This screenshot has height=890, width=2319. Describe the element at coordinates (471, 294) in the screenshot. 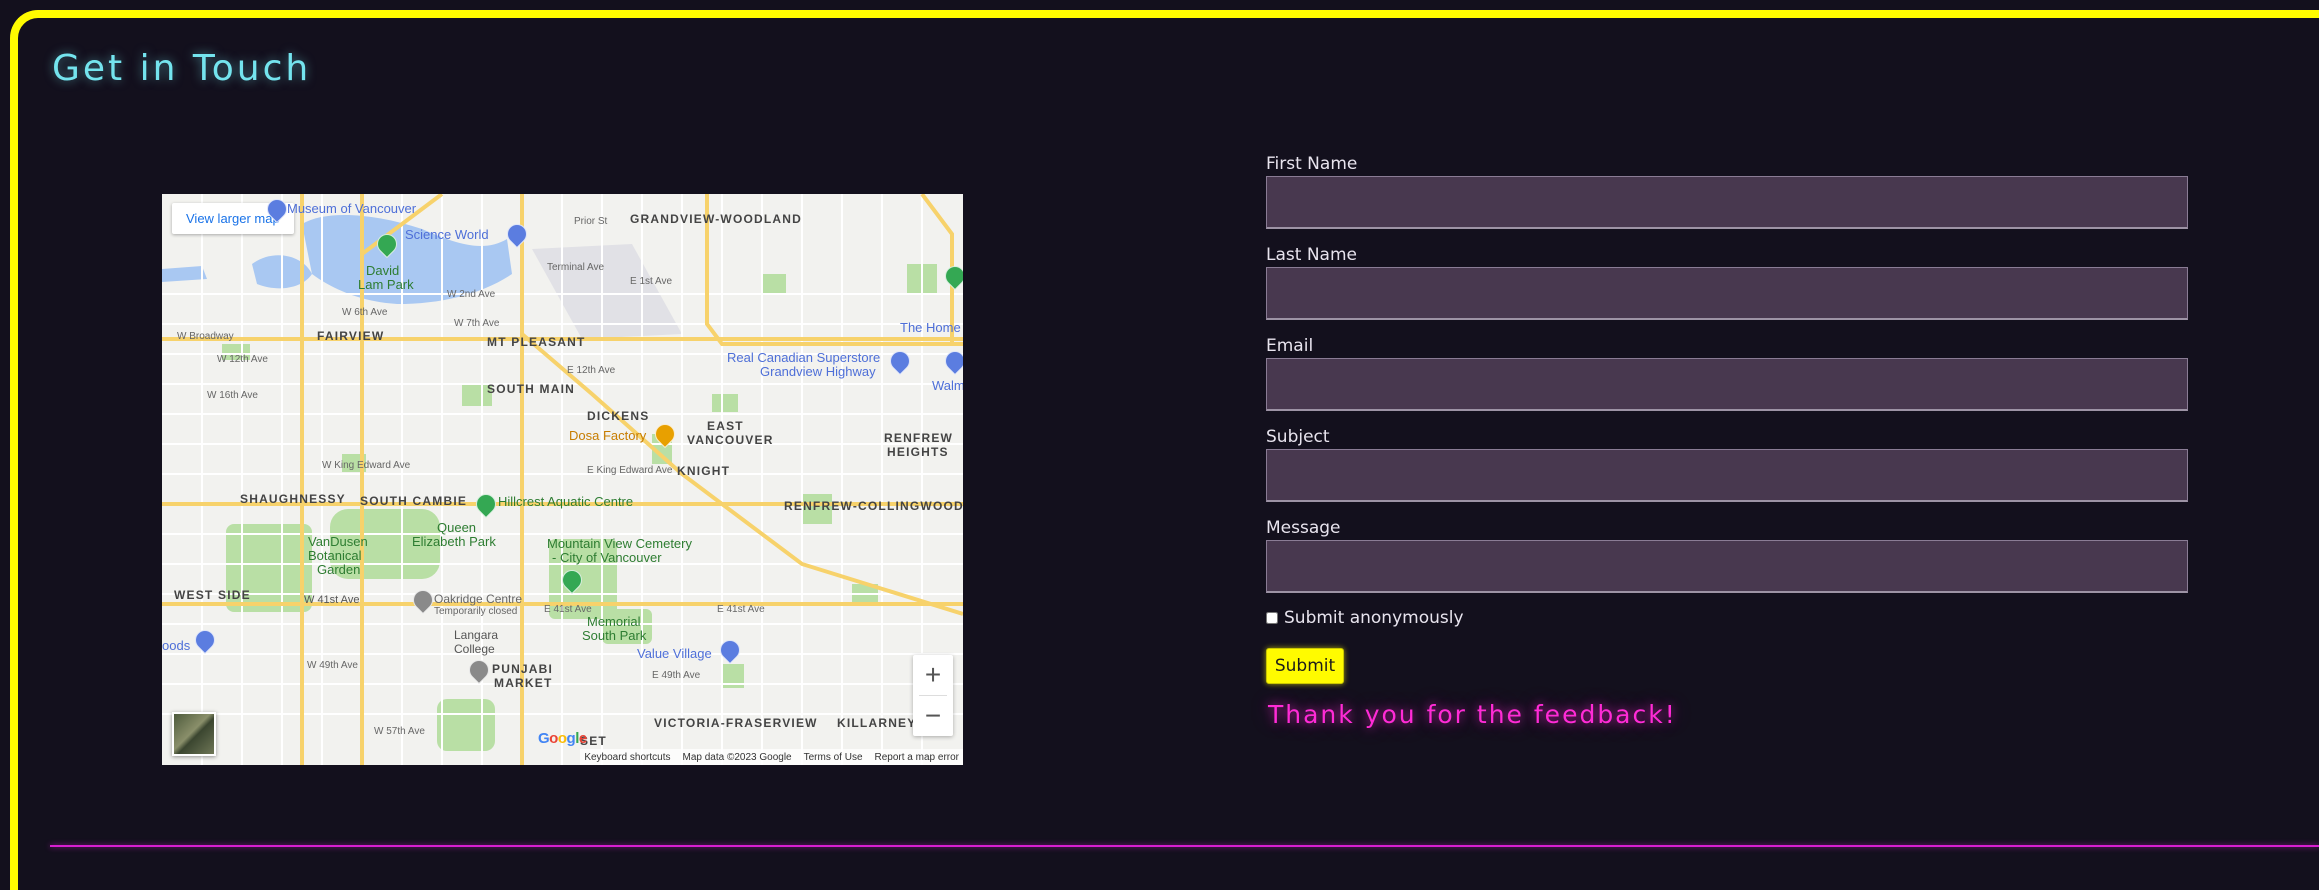

I see `map-label: W 2nd Ave` at that location.